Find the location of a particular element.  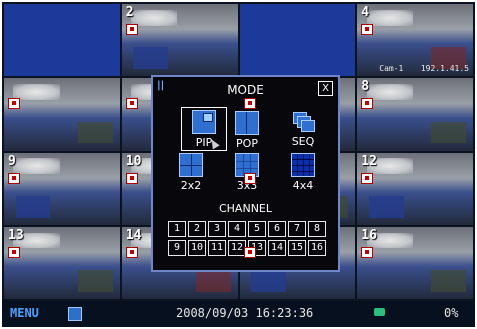

channel-number: 14 is located at coordinates (133, 235).